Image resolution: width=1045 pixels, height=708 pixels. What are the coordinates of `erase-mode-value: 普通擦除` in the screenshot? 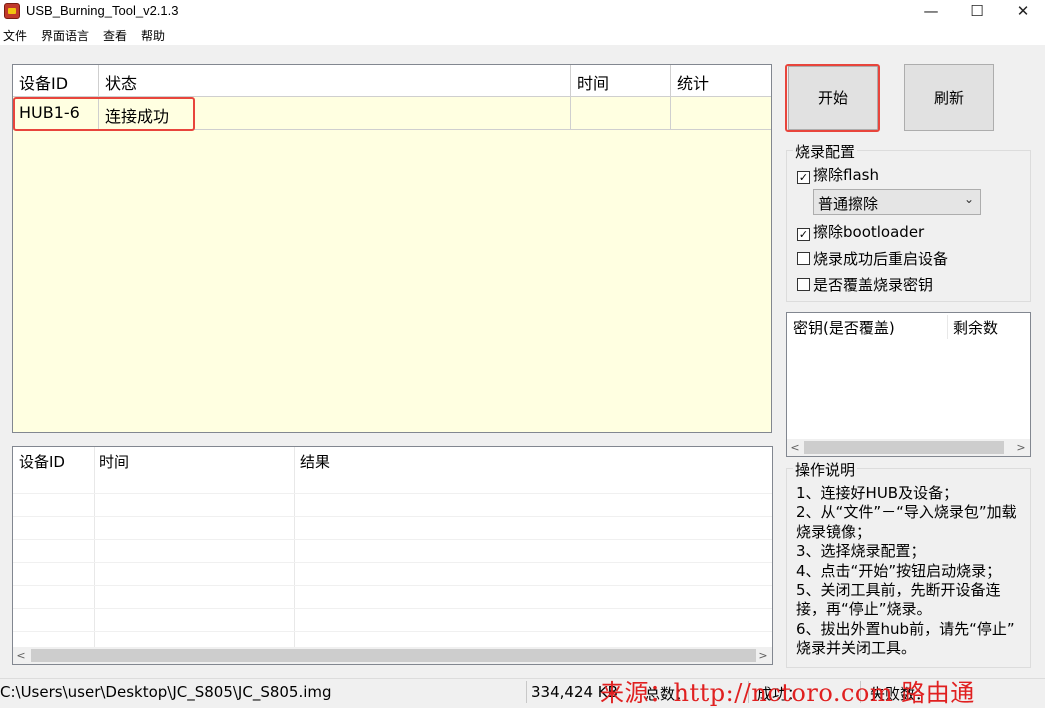 It's located at (848, 204).